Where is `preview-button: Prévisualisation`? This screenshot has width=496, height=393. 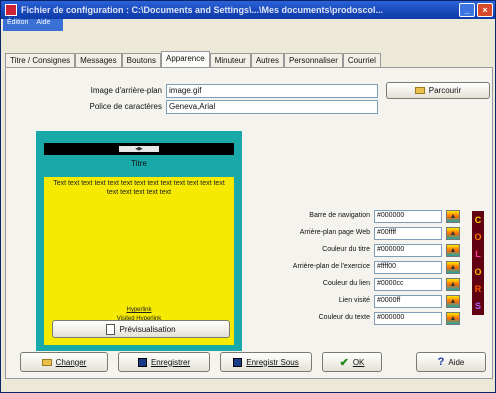
preview-button: Prévisualisation is located at coordinates (141, 329).